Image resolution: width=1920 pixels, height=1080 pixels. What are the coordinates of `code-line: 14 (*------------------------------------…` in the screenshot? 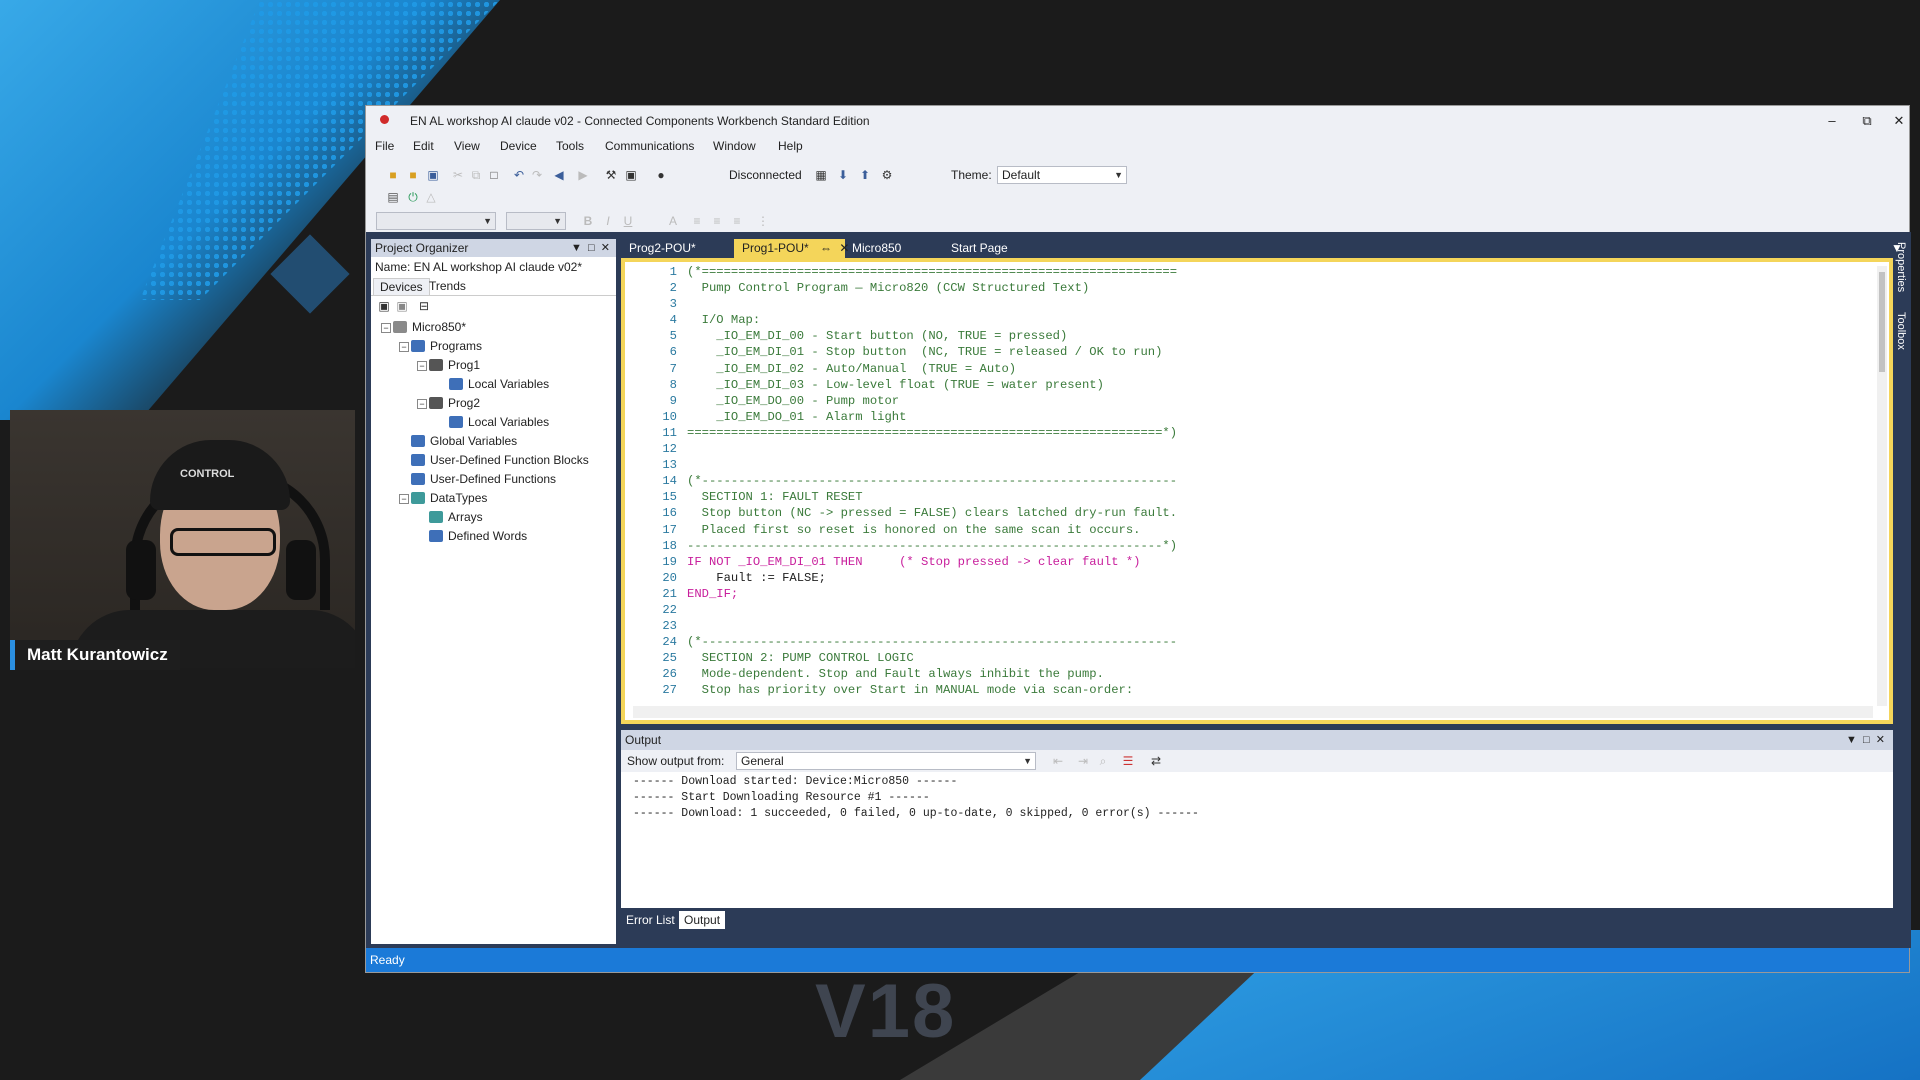 It's located at (1253, 481).